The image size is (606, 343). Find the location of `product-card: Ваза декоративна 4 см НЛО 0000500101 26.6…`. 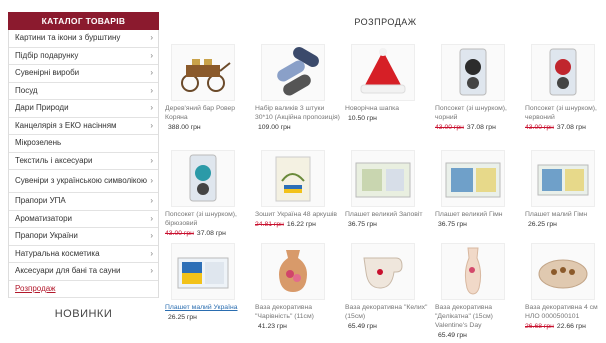

product-card: Ваза декоративна 4 см НЛО 0000500101 26.6… is located at coordinates (565, 287).